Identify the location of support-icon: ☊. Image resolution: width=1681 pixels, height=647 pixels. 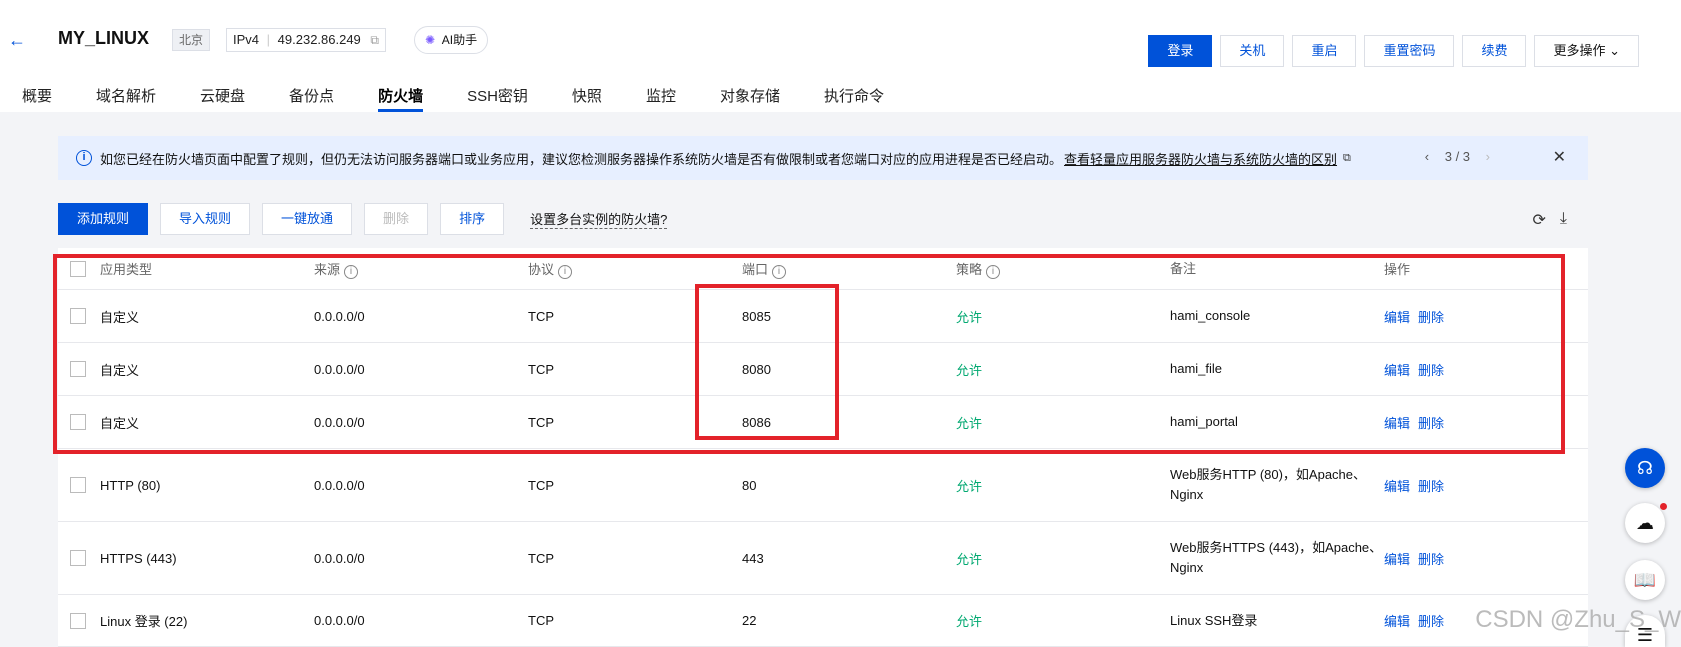
(1645, 468).